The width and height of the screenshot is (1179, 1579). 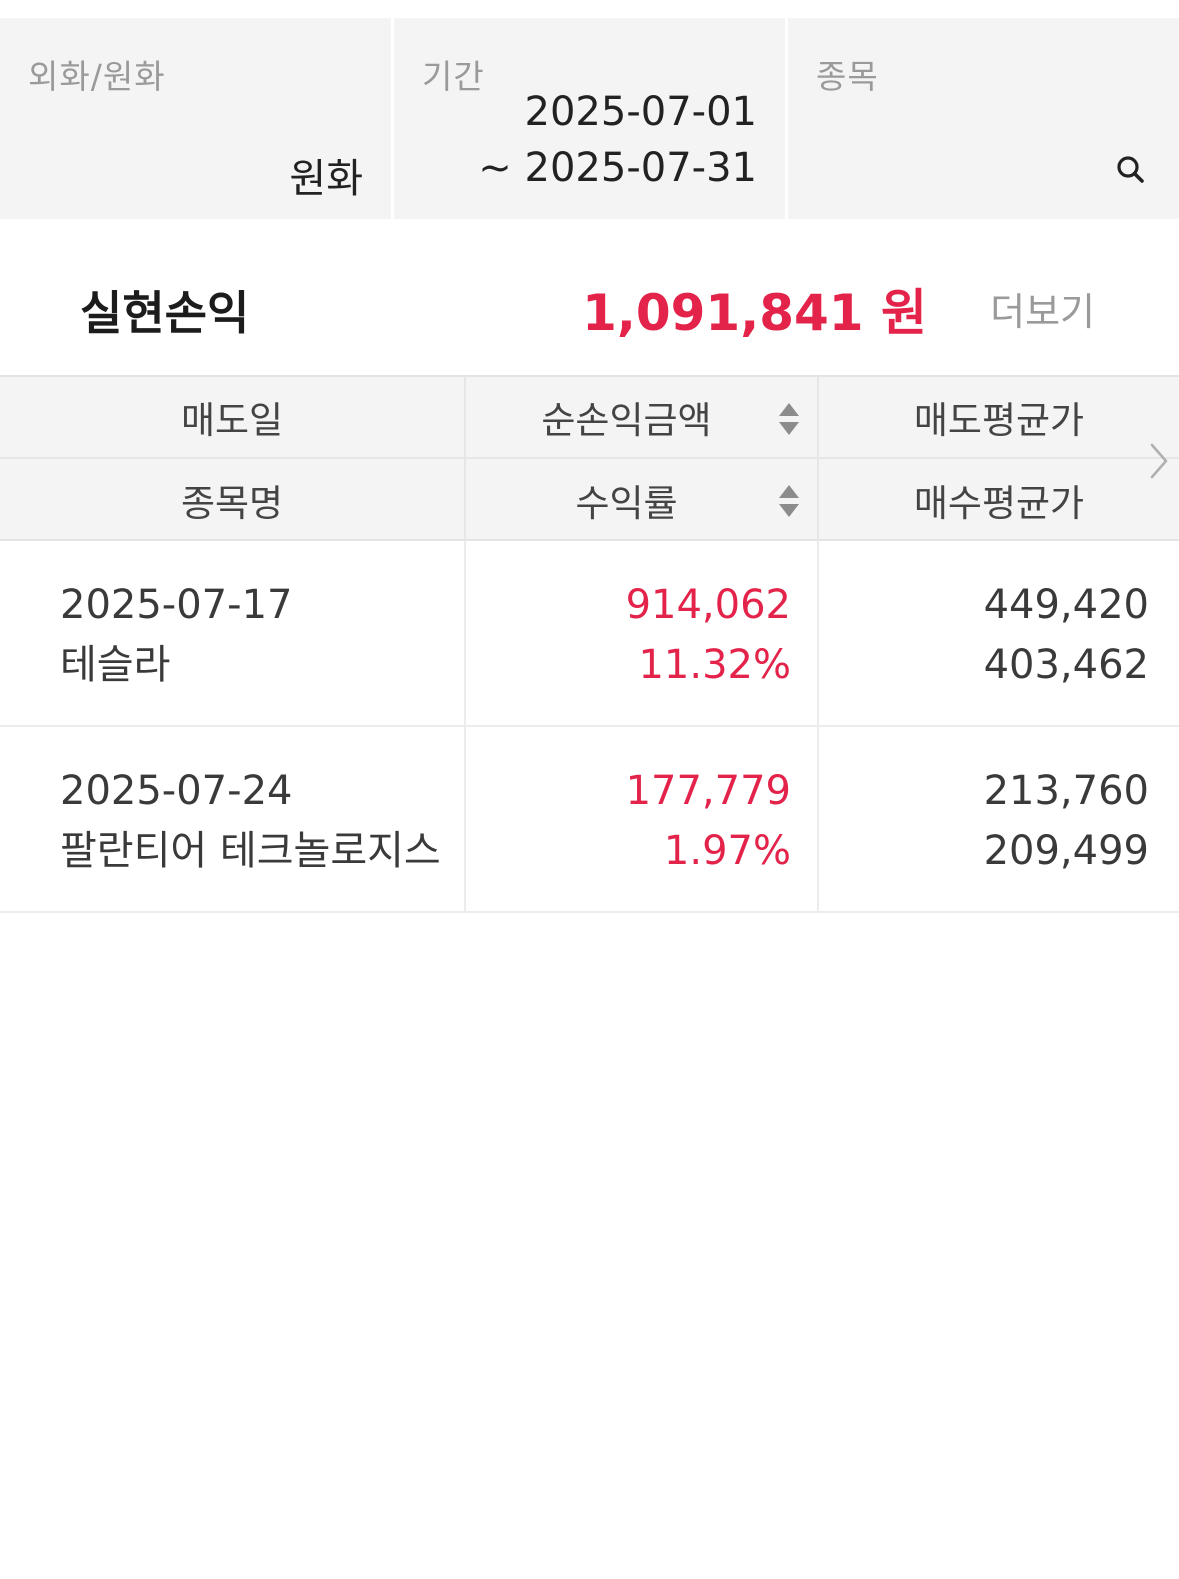 I want to click on net-profit: 177,779, so click(x=708, y=791).